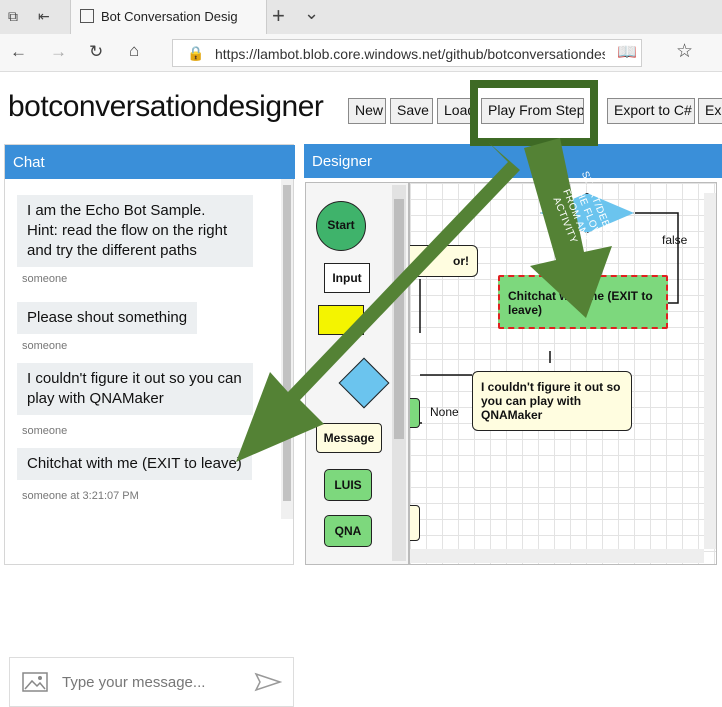 The height and width of the screenshot is (707, 722). What do you see at coordinates (675, 240) in the screenshot?
I see `edge-label-false: false` at bounding box center [675, 240].